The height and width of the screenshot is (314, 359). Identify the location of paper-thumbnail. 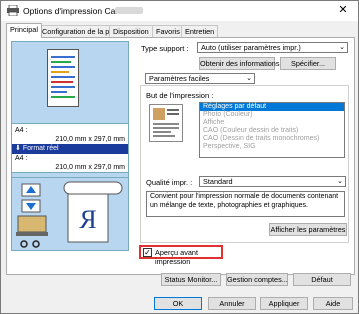
(63, 78).